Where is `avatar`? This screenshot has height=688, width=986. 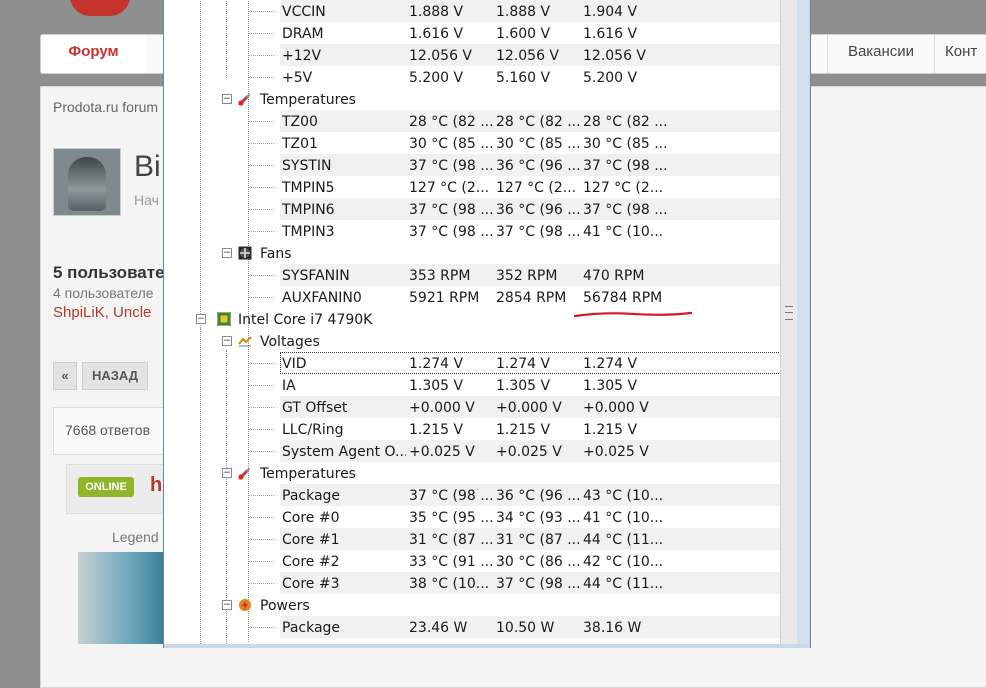
avatar is located at coordinates (87, 182).